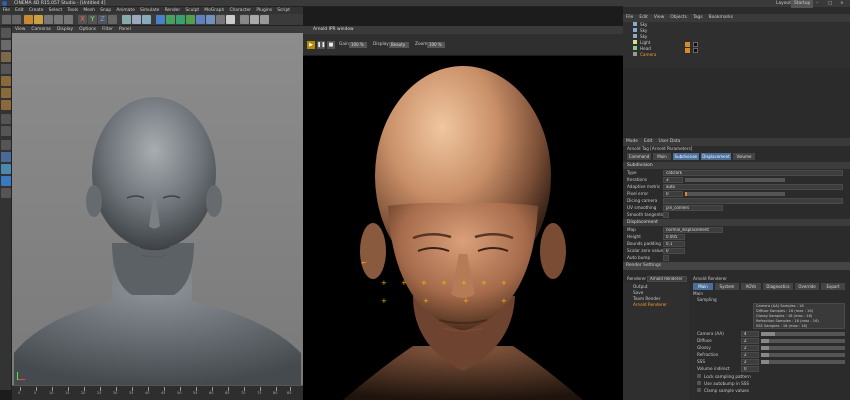  Describe the element at coordinates (73, 10) in the screenshot. I see `menu-tools: Tools` at that location.